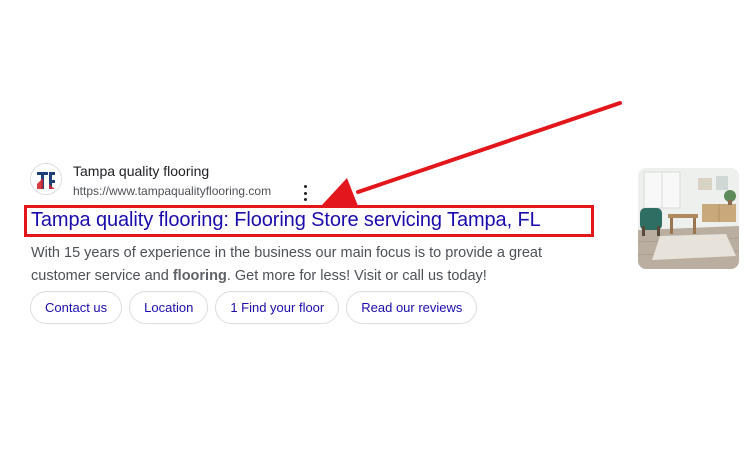 Image resolution: width=750 pixels, height=450 pixels. I want to click on sitelink-contact-us: Contact us, so click(76, 307).